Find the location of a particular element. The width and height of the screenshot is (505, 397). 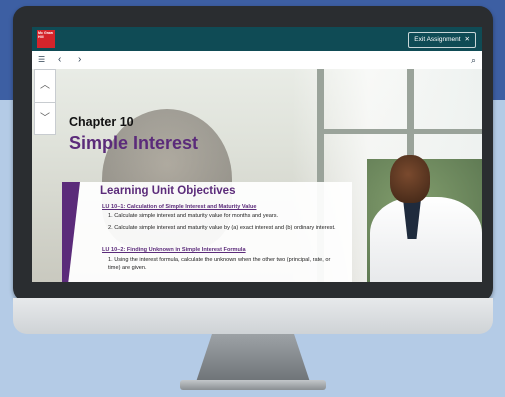

chevron-up-icon: ︿ is located at coordinates (45, 86).